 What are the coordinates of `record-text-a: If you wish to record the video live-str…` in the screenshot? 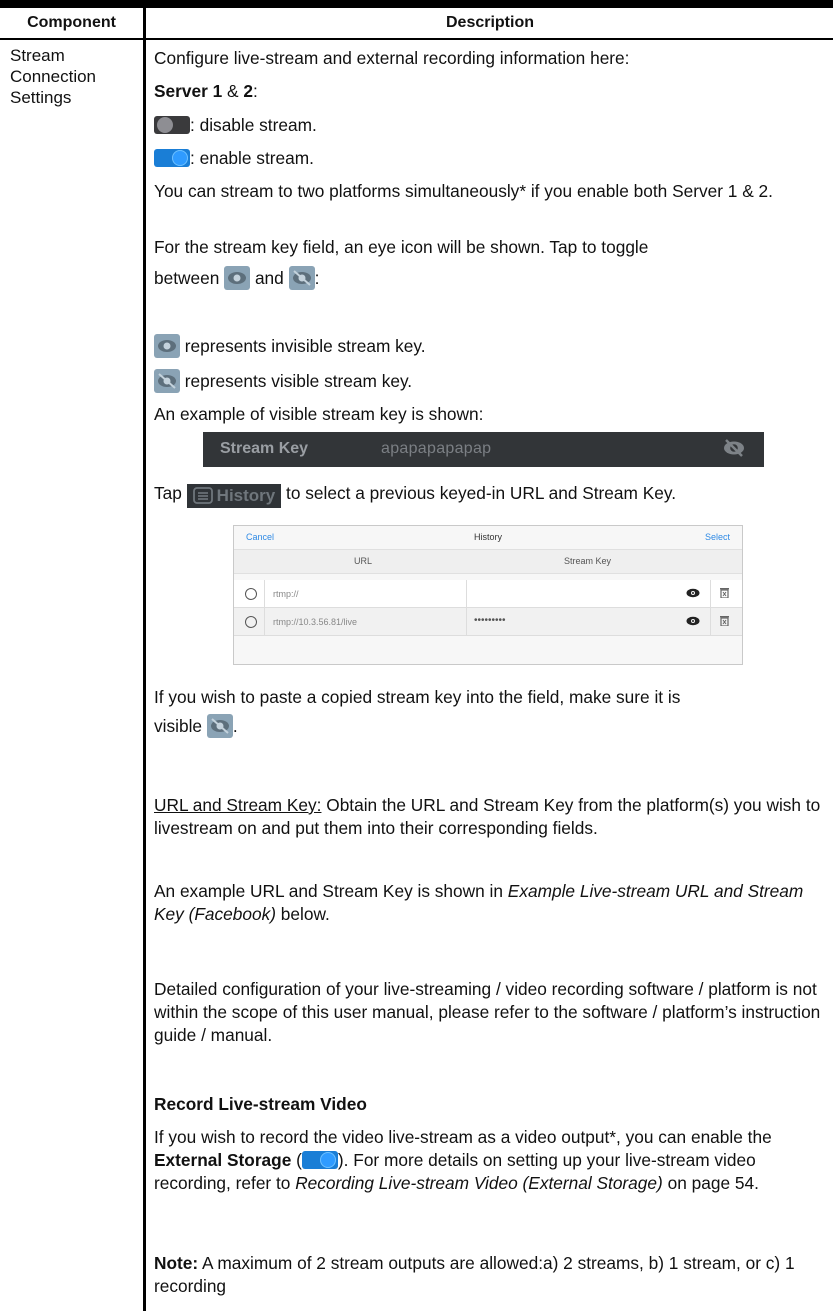 It's located at (463, 1137).